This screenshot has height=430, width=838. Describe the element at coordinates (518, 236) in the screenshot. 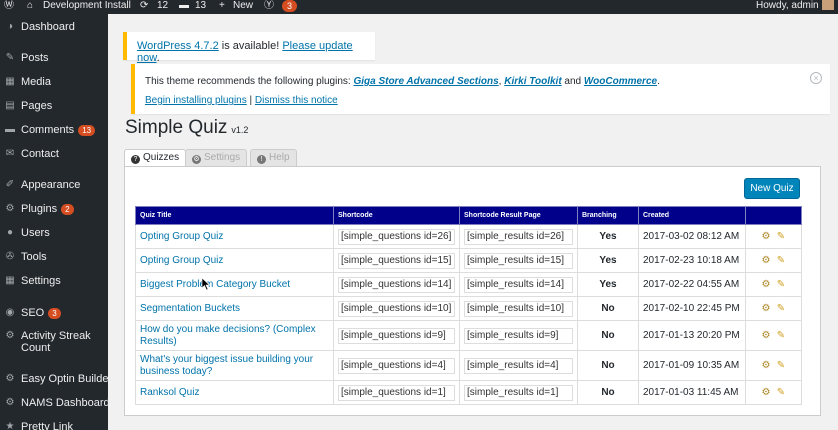

I see `result-shortcode-field: [simple_results id=26]` at that location.